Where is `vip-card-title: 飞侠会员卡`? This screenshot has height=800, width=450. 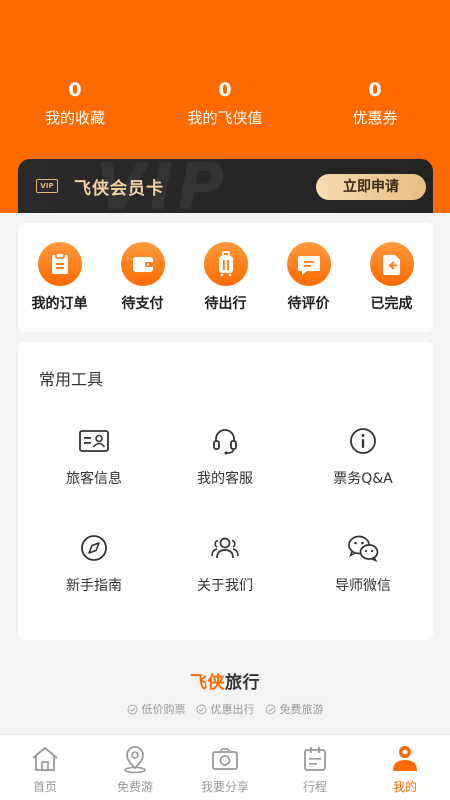 vip-card-title: 飞侠会员卡 is located at coordinates (119, 189).